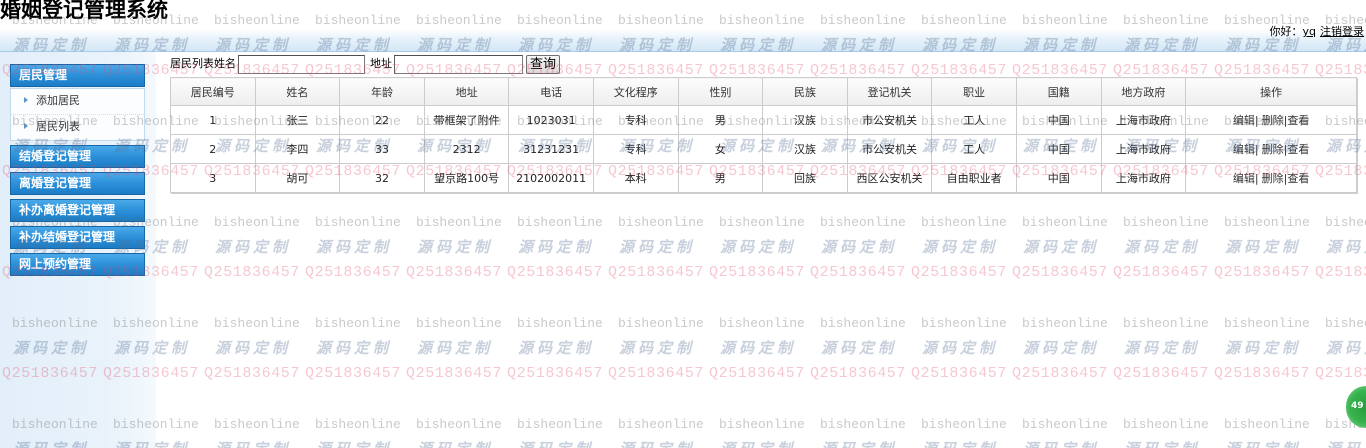 This screenshot has height=448, width=1366. What do you see at coordinates (77, 183) in the screenshot?
I see `menu-group-divorce-registration: 离婚登记管理` at bounding box center [77, 183].